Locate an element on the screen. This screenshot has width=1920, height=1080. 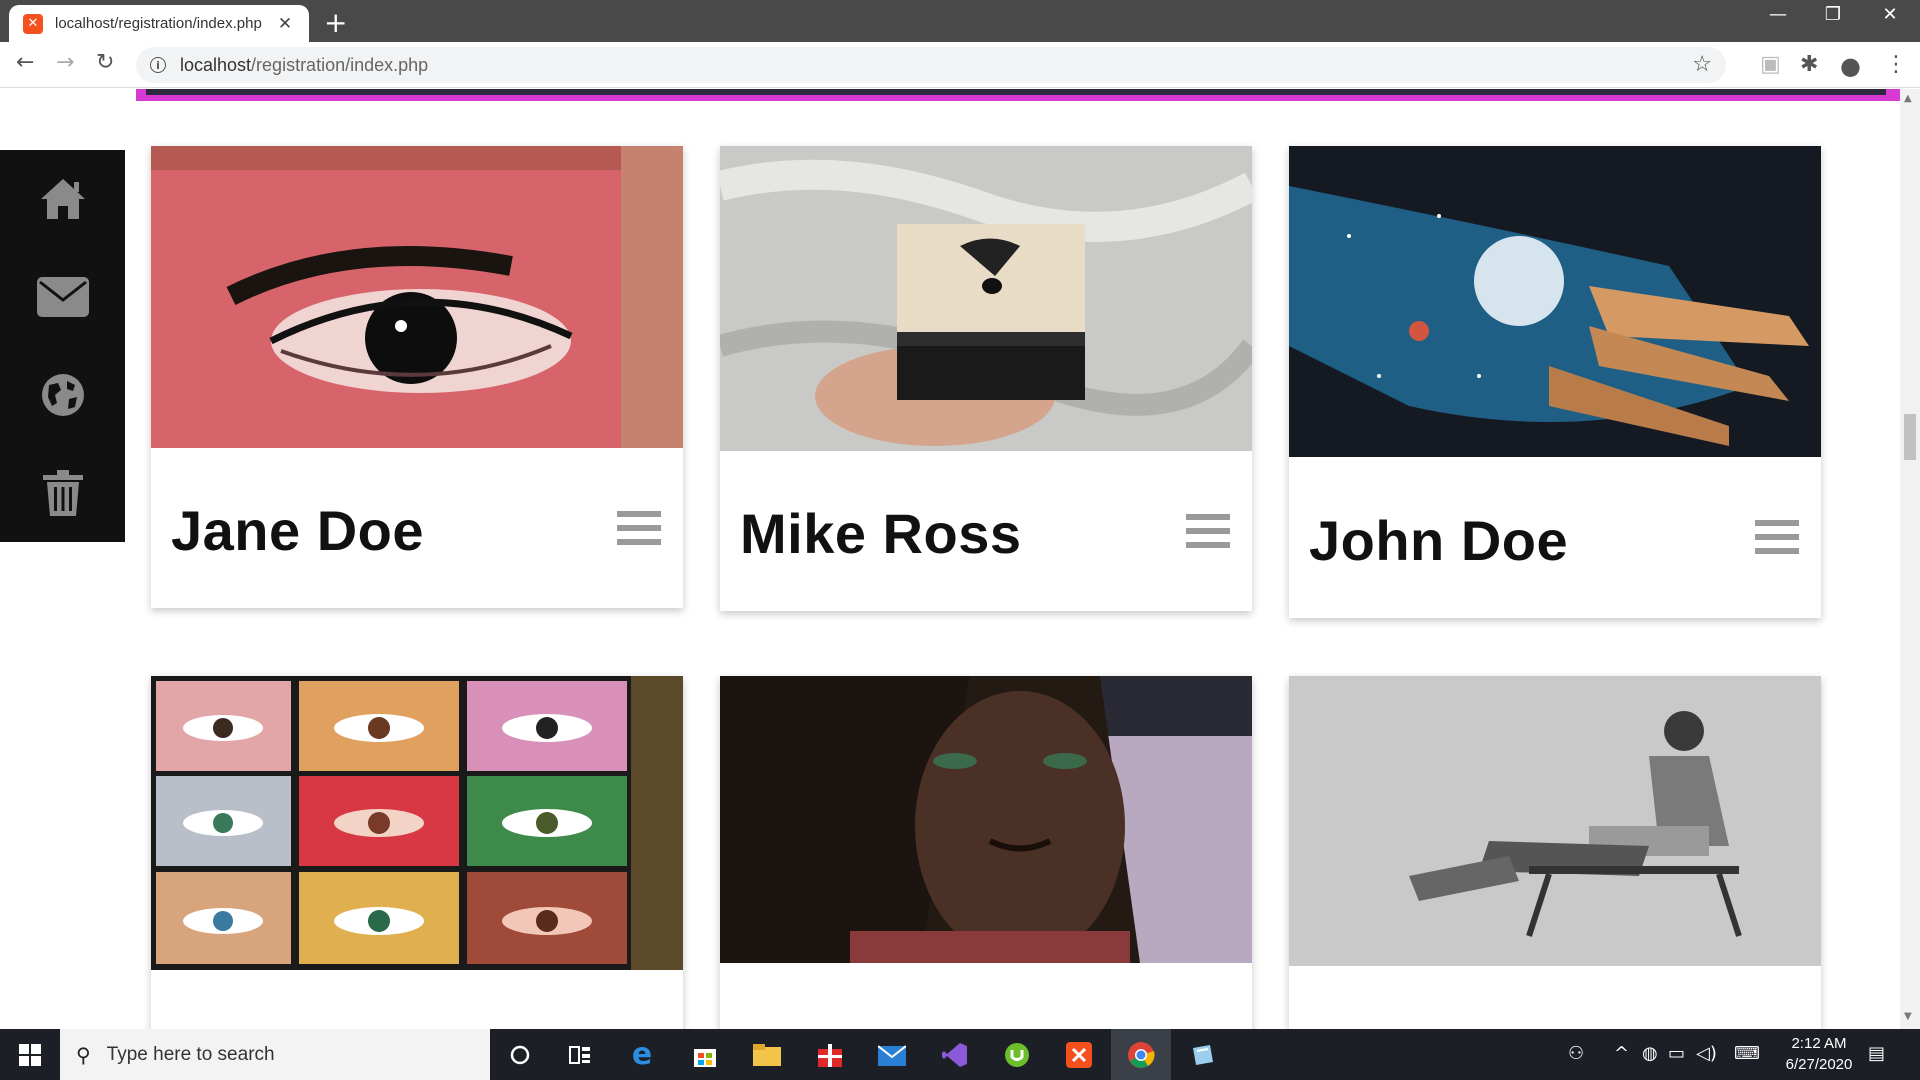
cortana-icon is located at coordinates (520, 1054).